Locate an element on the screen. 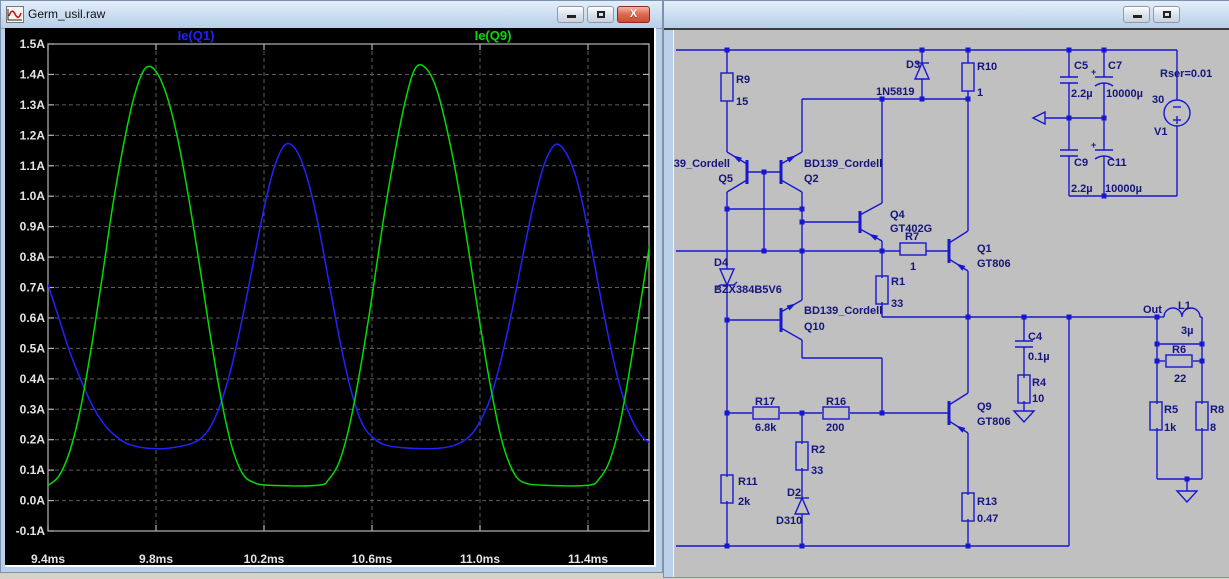  diode-symbol is located at coordinates (802, 505).